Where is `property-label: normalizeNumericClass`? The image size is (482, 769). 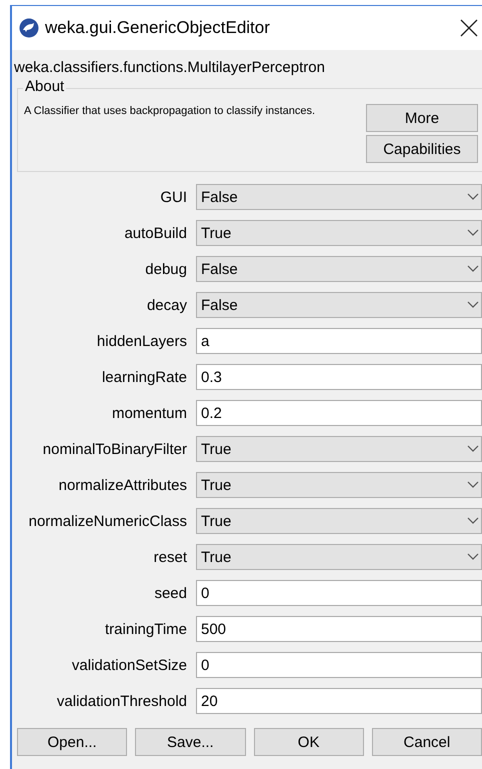 property-label: normalizeNumericClass is located at coordinates (108, 521).